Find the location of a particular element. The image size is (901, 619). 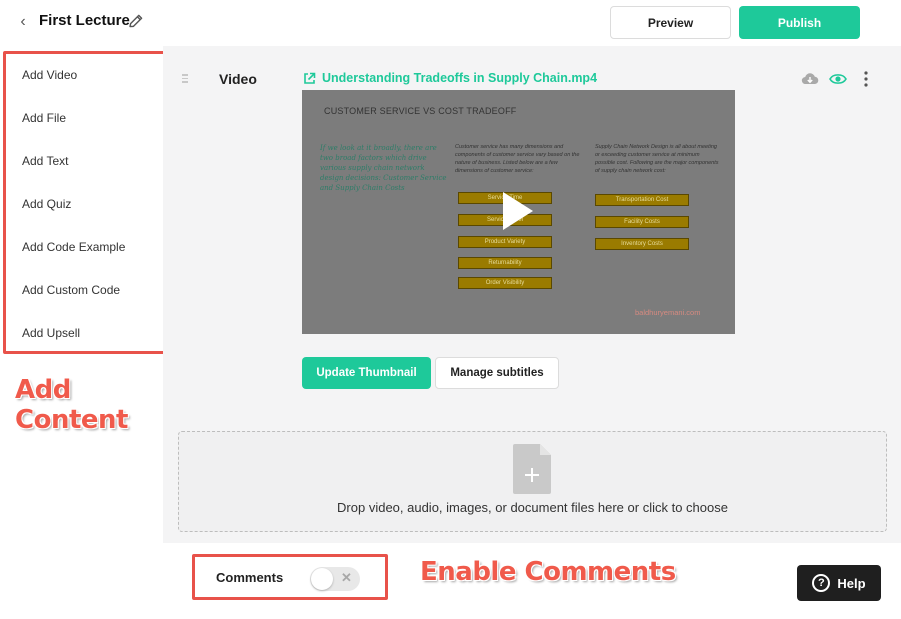

add-video-item: Add Video is located at coordinates (49, 75).